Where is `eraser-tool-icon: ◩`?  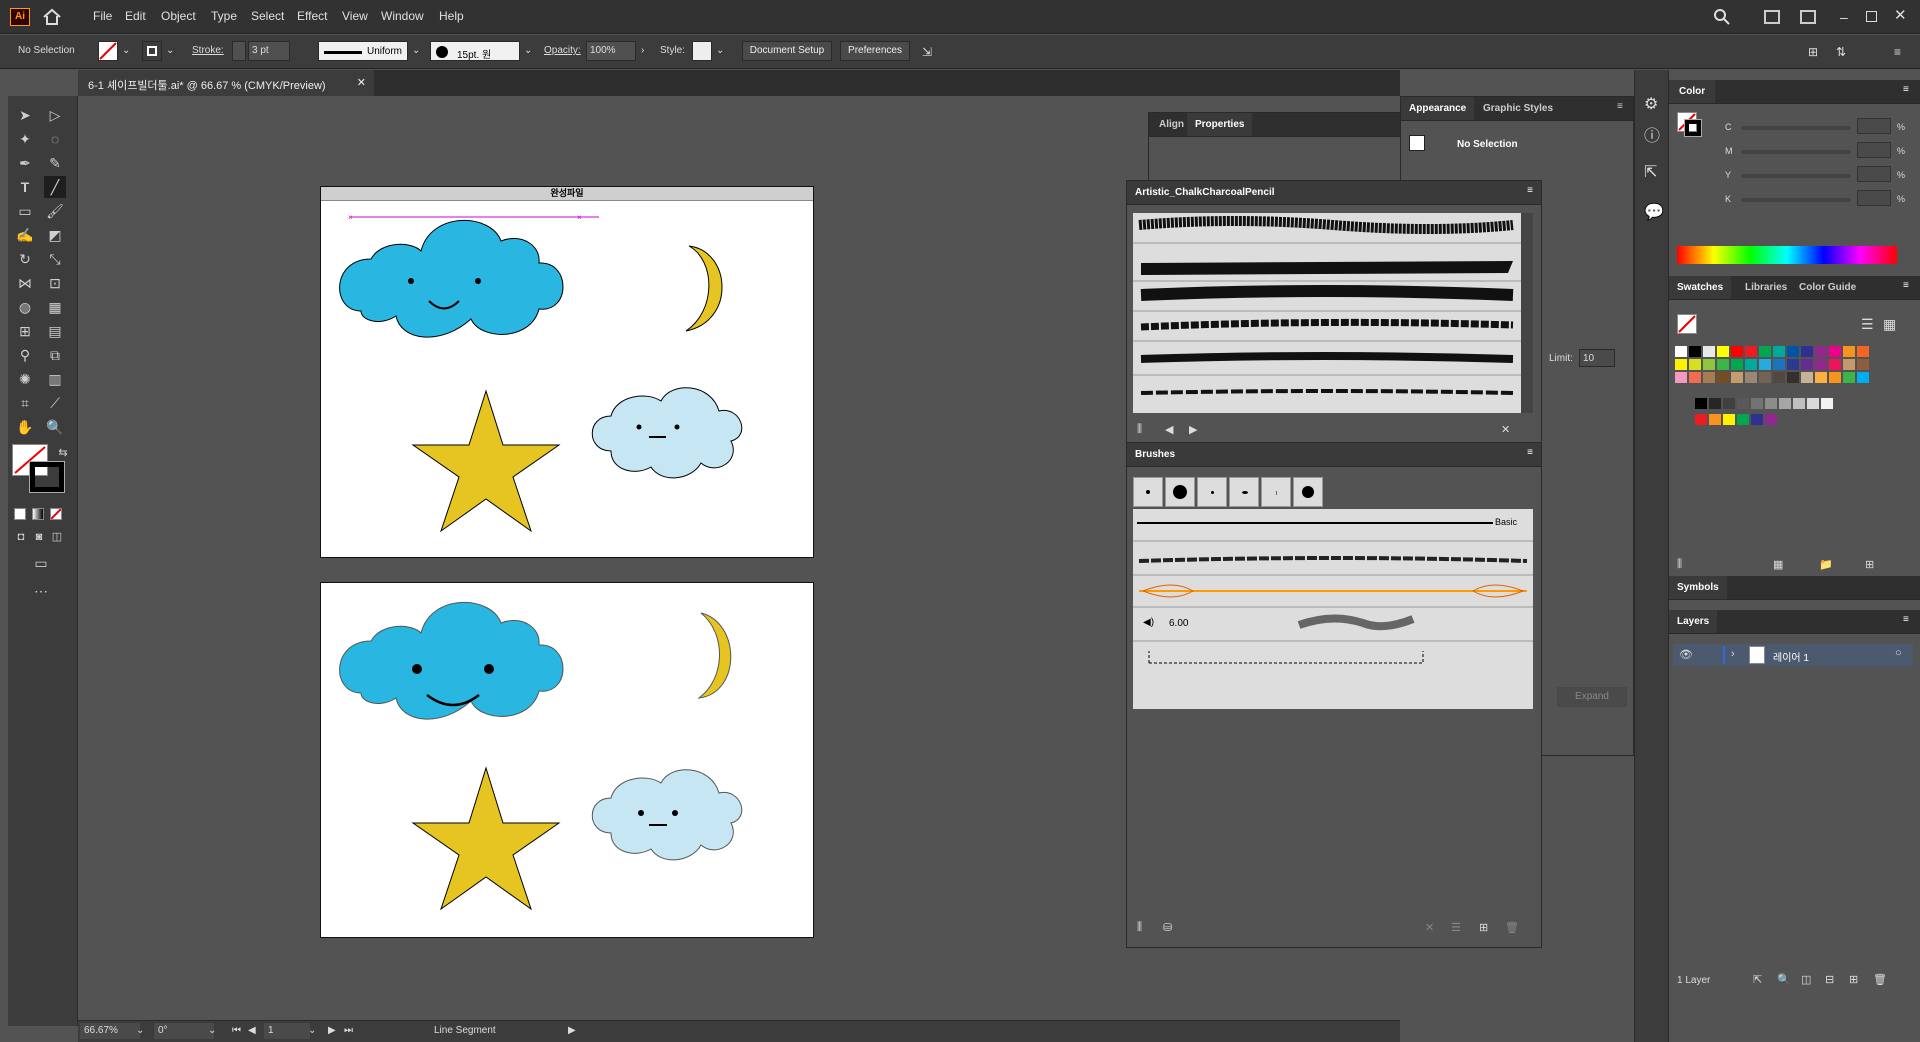
eraser-tool-icon: ◩ is located at coordinates (55, 235).